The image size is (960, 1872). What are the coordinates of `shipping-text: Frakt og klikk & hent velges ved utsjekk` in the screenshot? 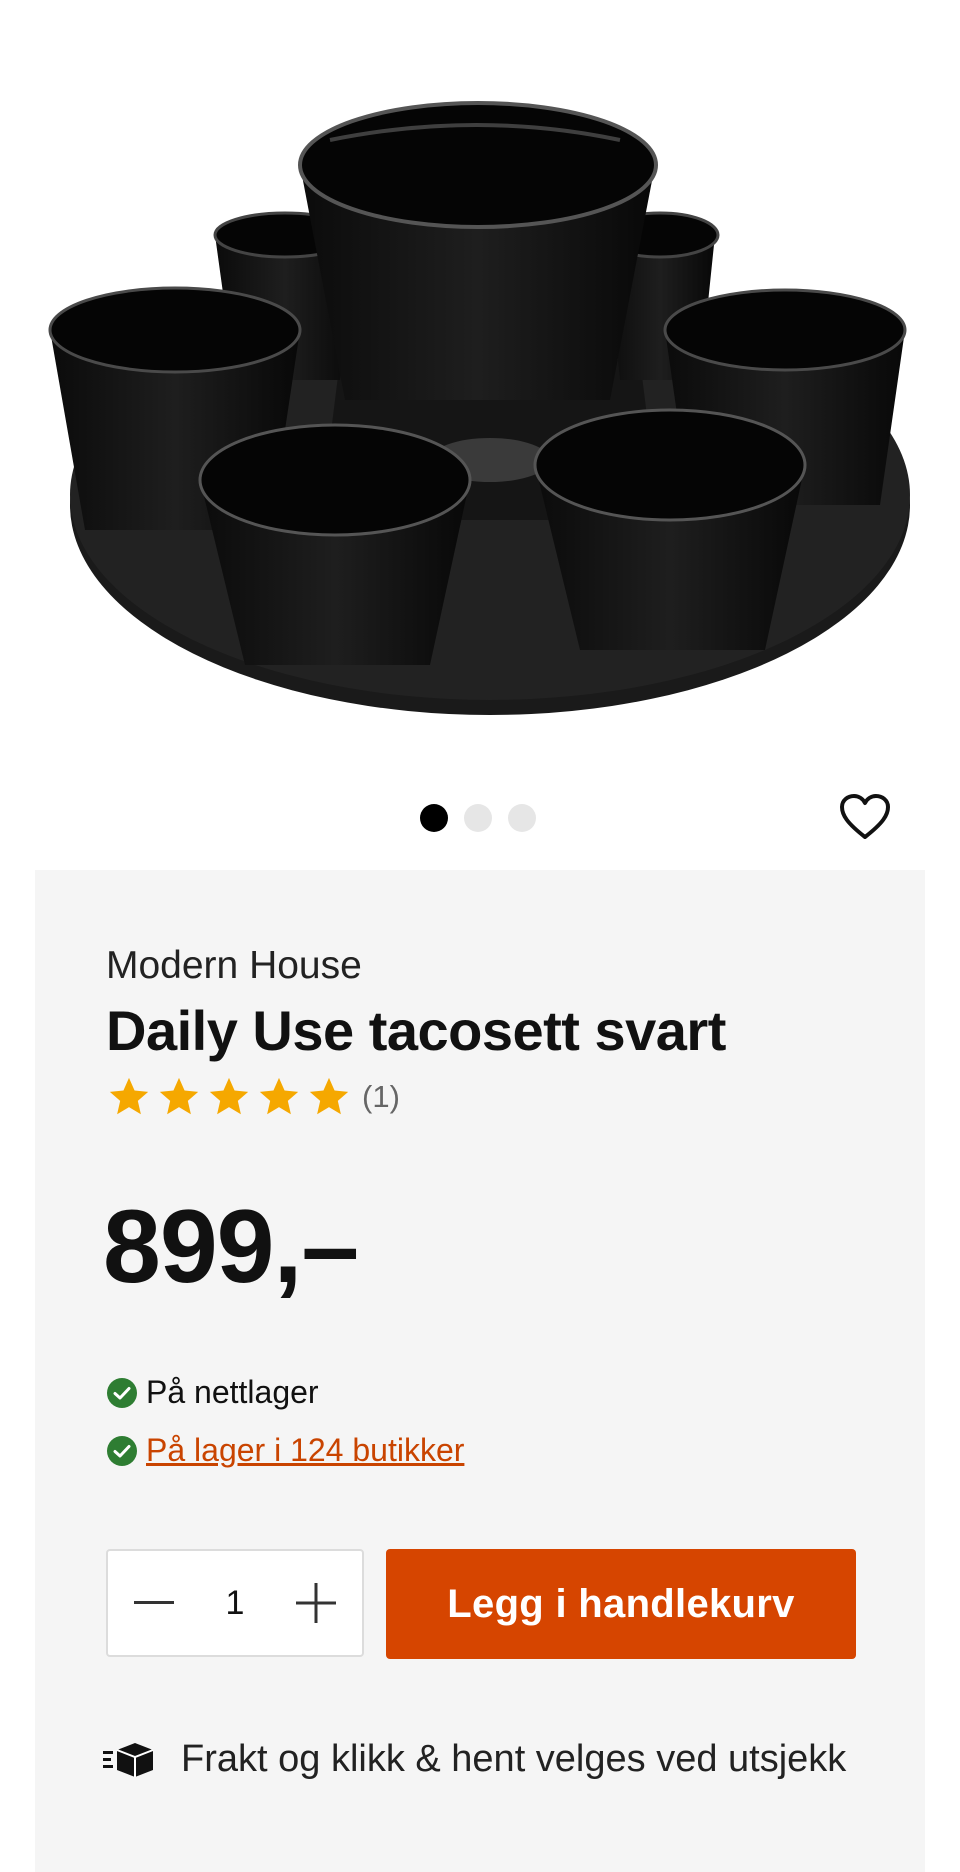 It's located at (514, 1759).